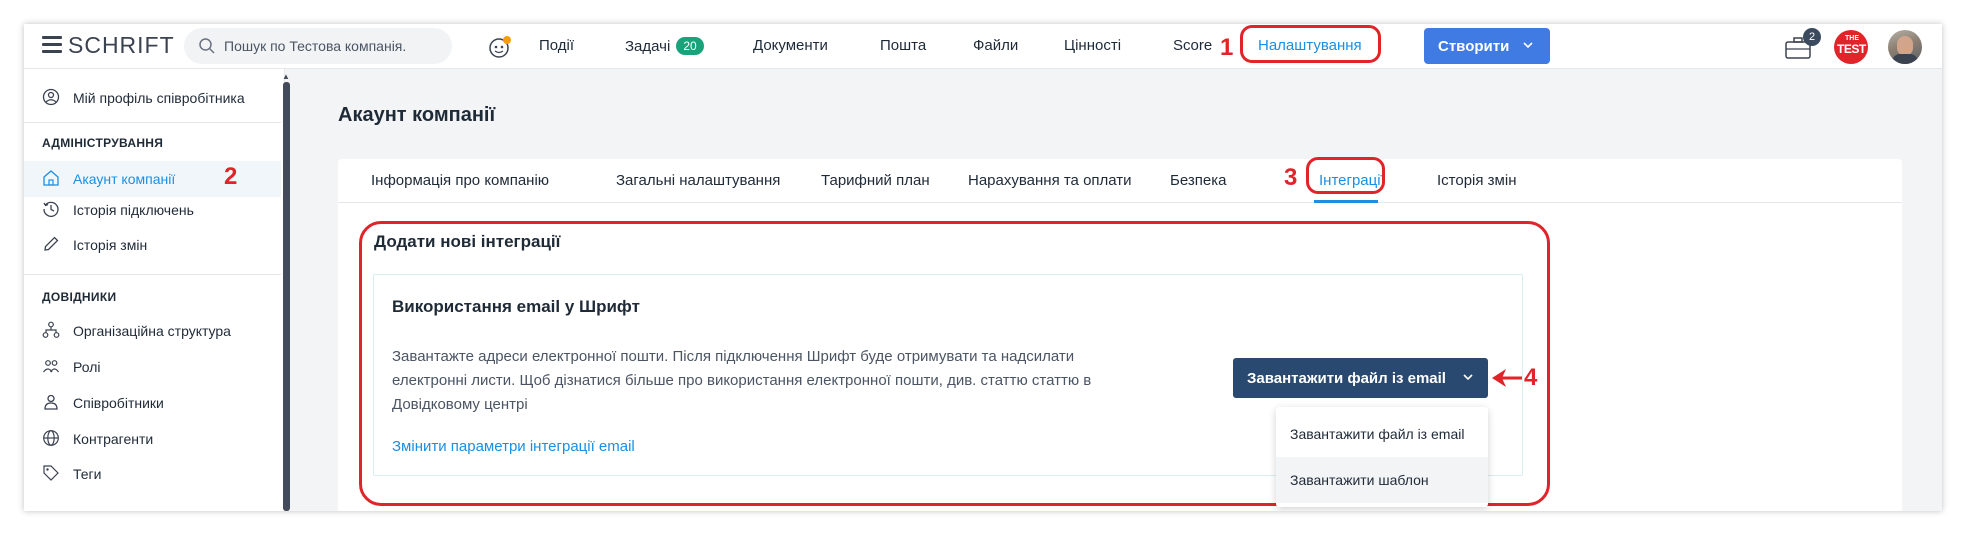 The image size is (1966, 533). What do you see at coordinates (124, 179) in the screenshot?
I see `sidebar-item-label: Акаунт компанії` at bounding box center [124, 179].